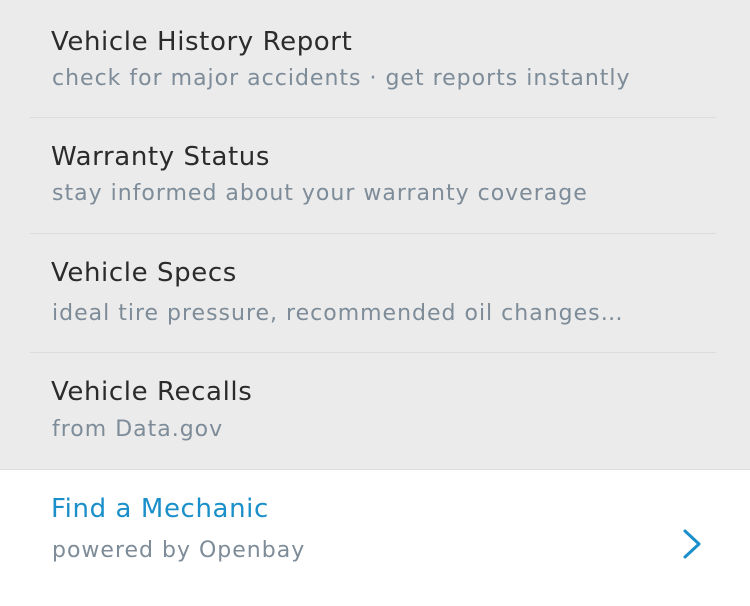 The width and height of the screenshot is (750, 606). I want to click on item-title: Vehicle History Report, so click(202, 42).